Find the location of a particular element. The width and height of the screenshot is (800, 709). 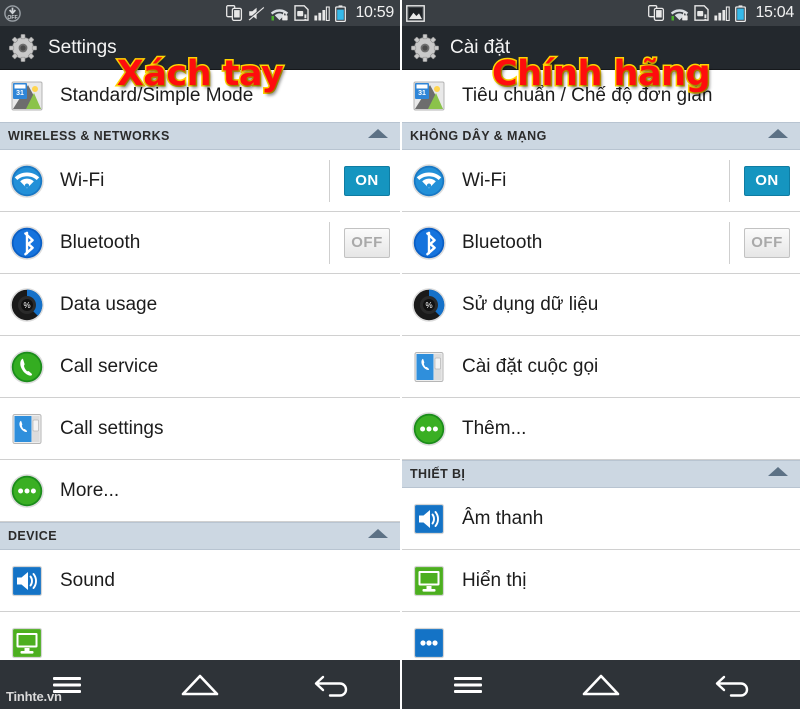

list-item-data-usage: % Data usage is located at coordinates (200, 305).